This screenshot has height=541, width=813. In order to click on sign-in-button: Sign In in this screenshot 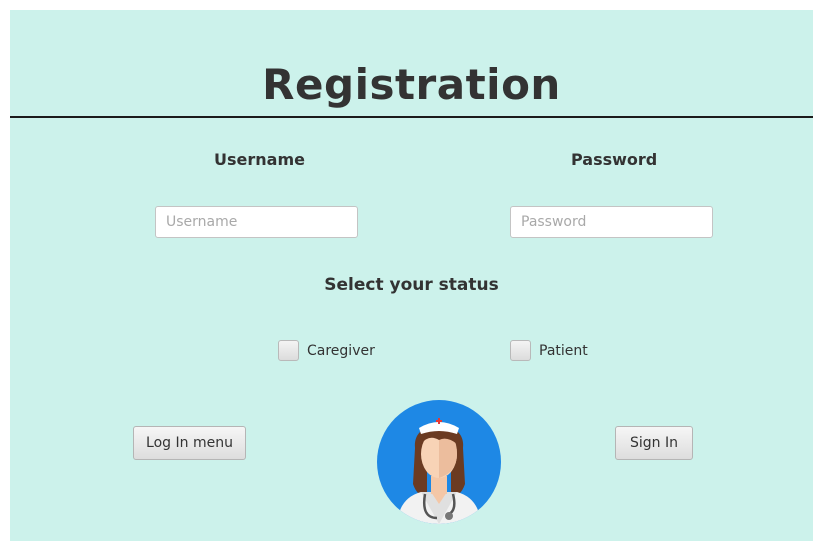, I will do `click(654, 443)`.